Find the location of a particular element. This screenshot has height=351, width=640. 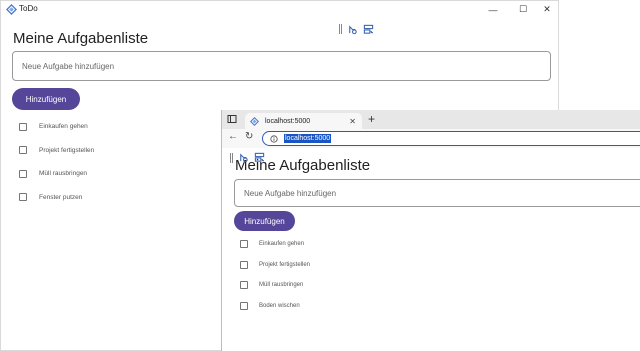

tab-title: localhost:5000 is located at coordinates (288, 121).